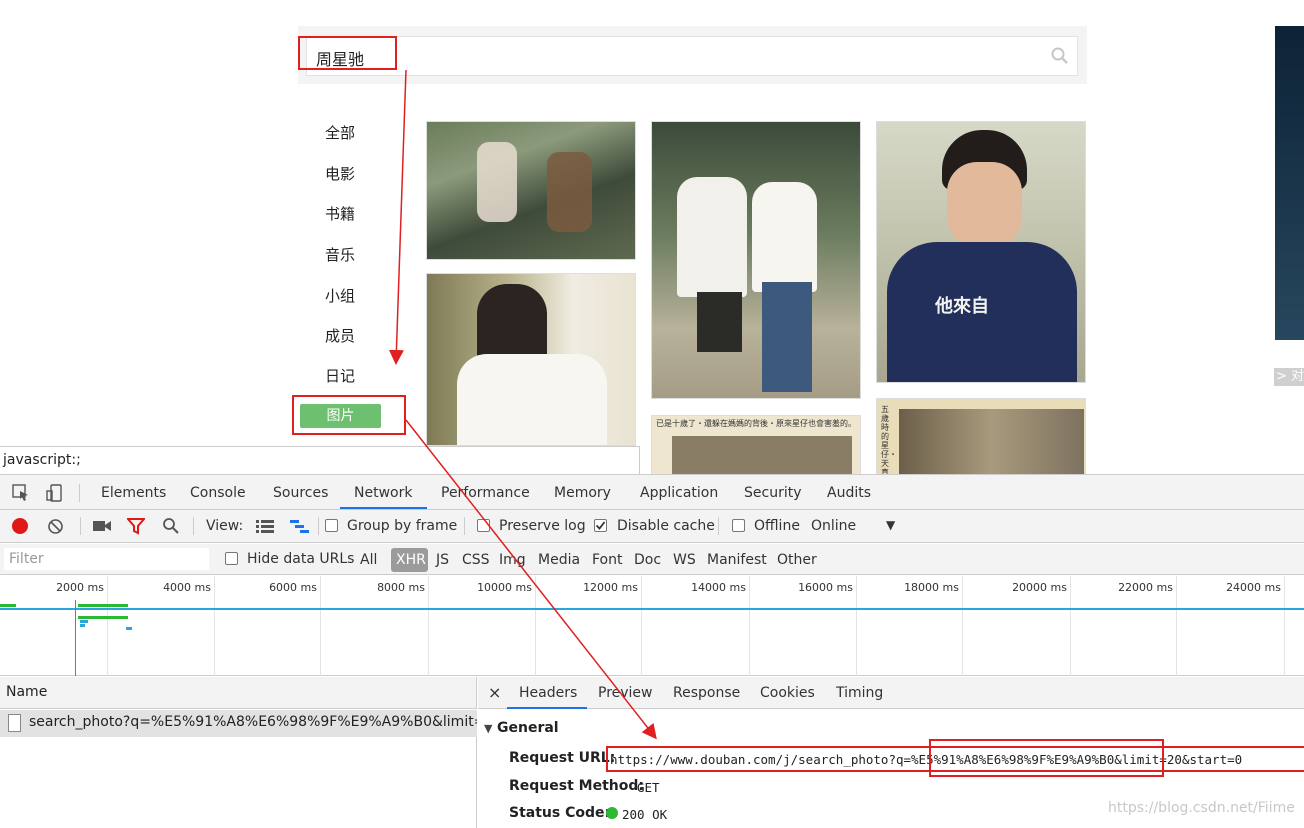  What do you see at coordinates (401, 587) in the screenshot?
I see `timeline-tick-label: 8000 ms` at bounding box center [401, 587].